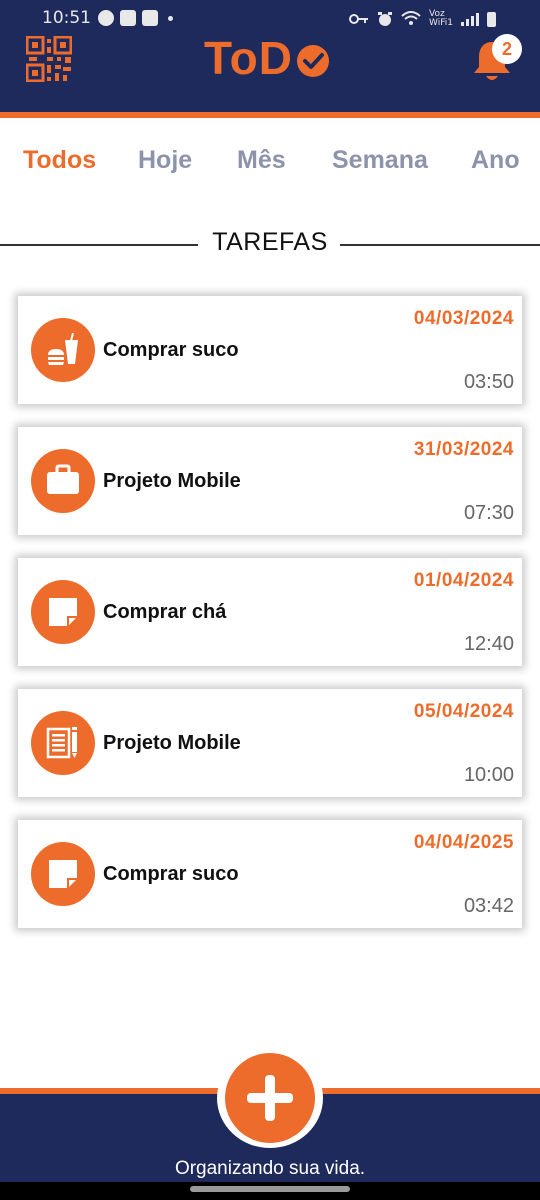 This screenshot has height=1200, width=540. I want to click on app-title-text: ToD, so click(249, 58).